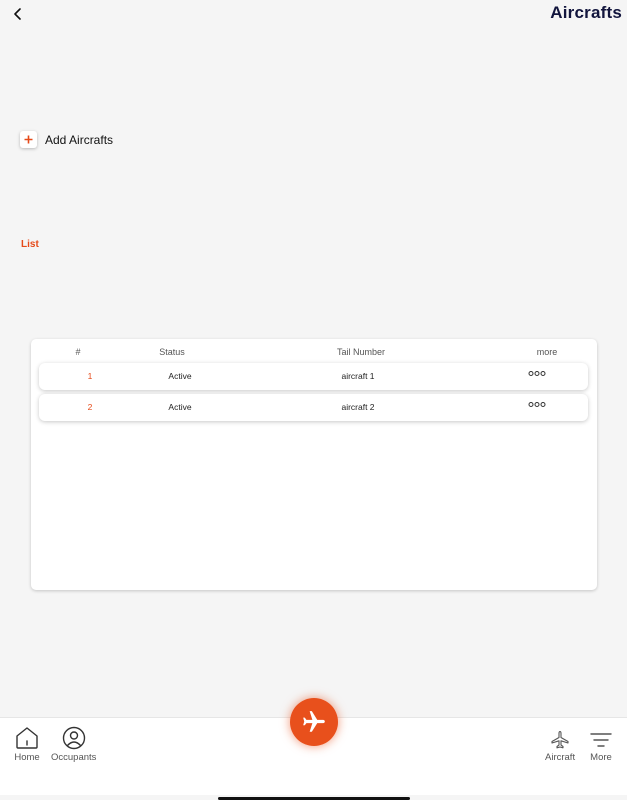  Describe the element at coordinates (560, 757) in the screenshot. I see `nav-aircraft-label: Aircraft` at that location.